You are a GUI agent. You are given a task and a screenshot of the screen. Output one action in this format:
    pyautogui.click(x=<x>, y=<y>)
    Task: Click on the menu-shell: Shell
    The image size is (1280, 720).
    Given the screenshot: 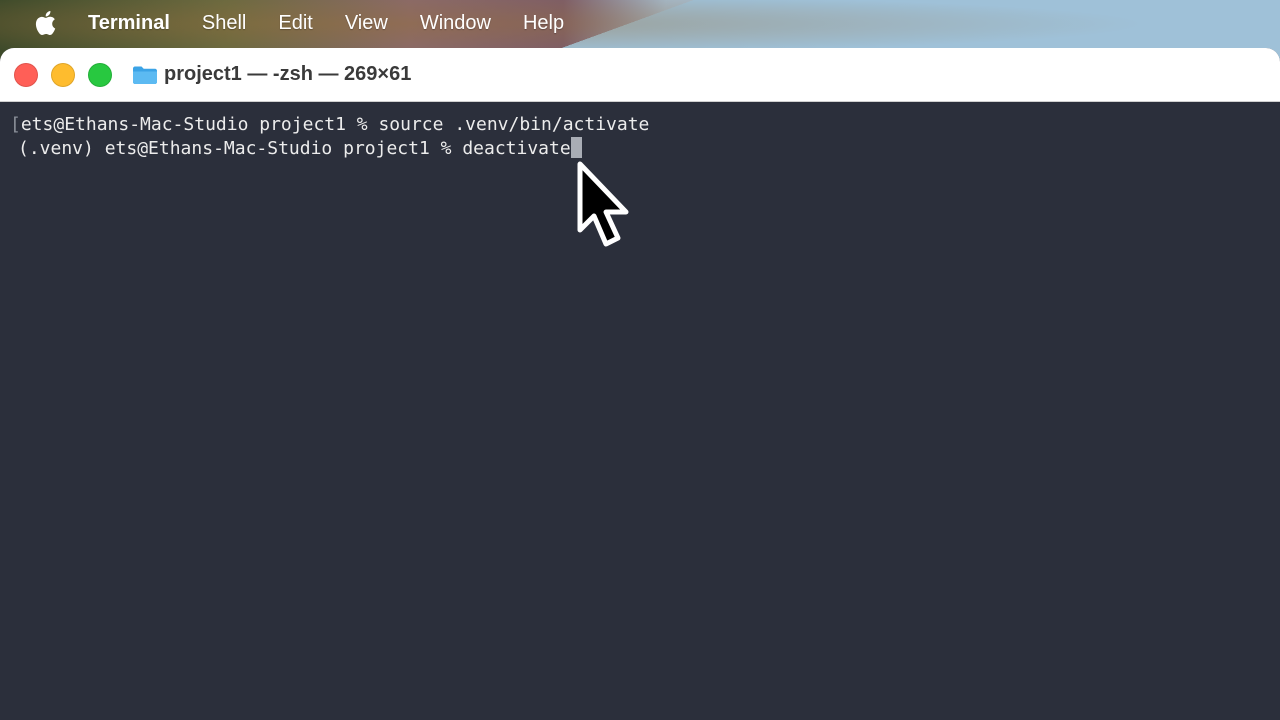 What is the action you would take?
    pyautogui.click(x=224, y=23)
    